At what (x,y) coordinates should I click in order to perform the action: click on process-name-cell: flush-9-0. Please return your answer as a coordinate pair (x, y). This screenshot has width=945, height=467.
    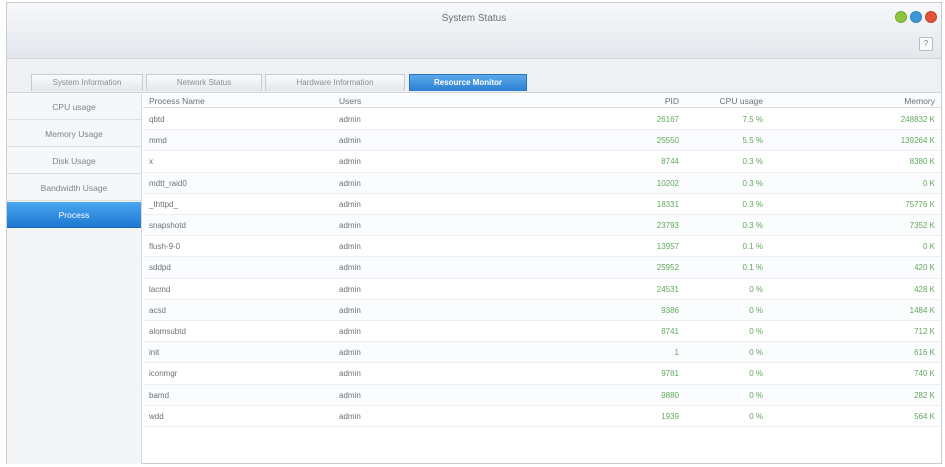
    Looking at the image, I should click on (165, 247).